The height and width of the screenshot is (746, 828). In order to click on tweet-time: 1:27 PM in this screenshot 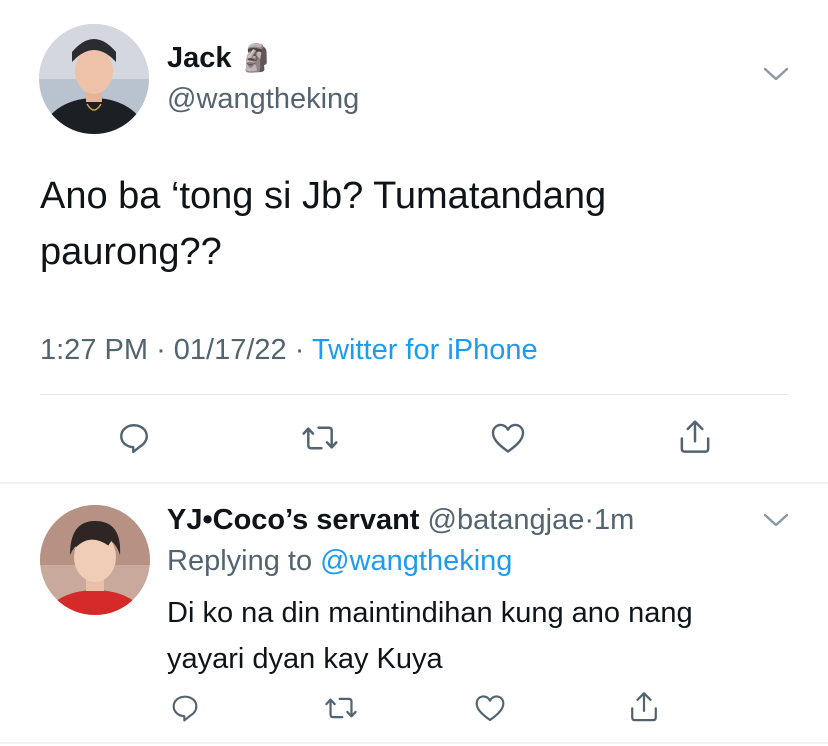, I will do `click(94, 350)`.